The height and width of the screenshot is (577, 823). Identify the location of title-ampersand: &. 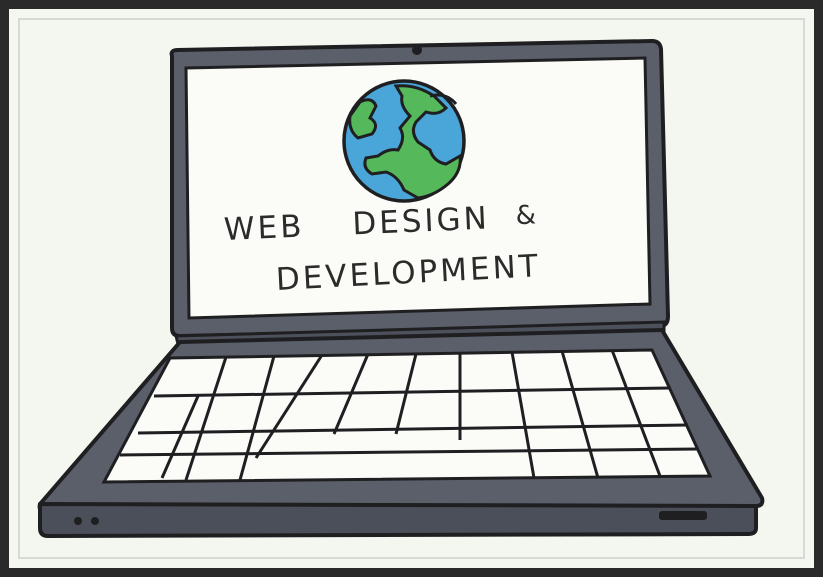
(527, 216).